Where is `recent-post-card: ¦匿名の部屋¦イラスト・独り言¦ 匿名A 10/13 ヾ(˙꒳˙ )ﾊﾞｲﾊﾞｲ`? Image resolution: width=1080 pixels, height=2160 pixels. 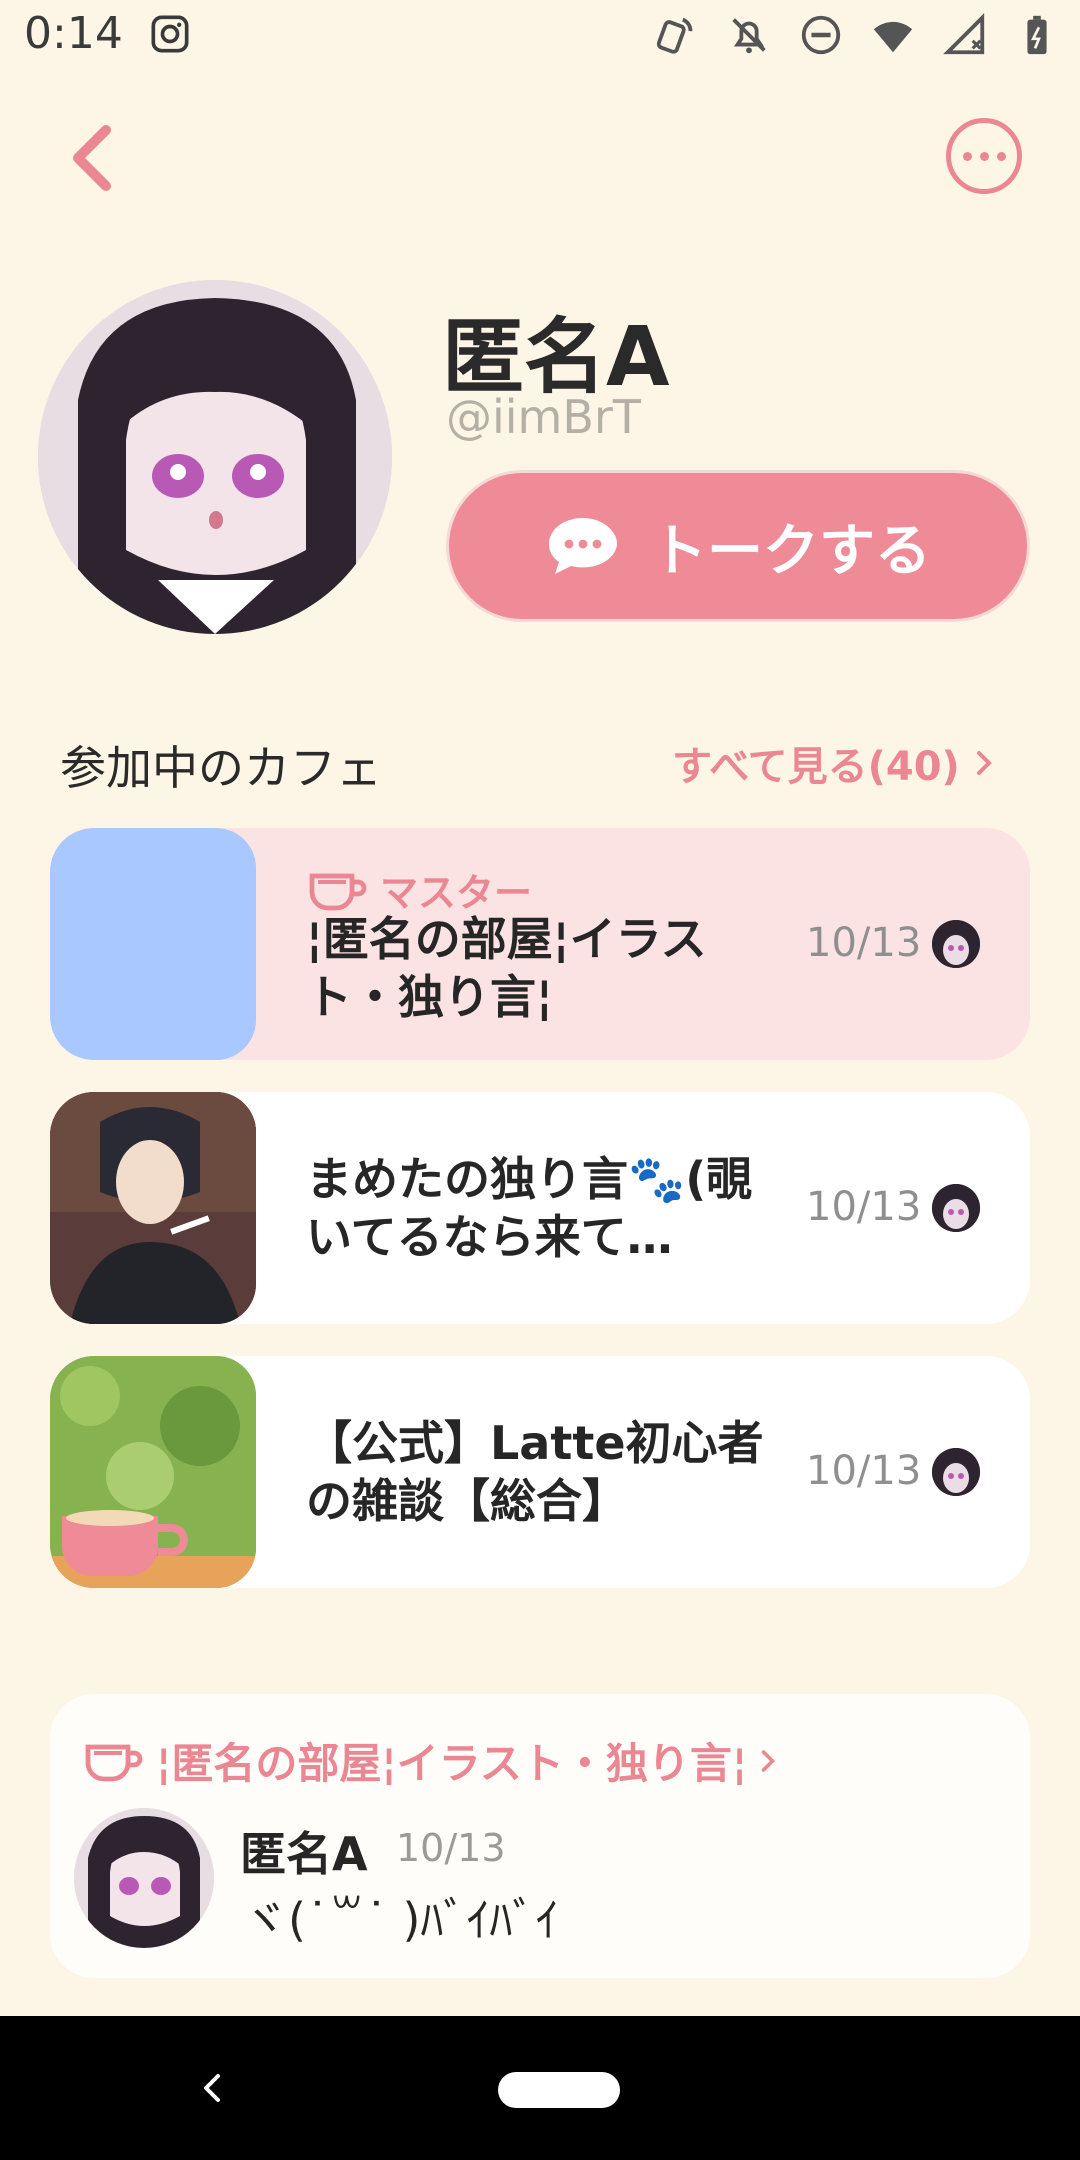 recent-post-card: ¦匿名の部屋¦イラスト・独り言¦ 匿名A 10/13 ヾ(˙꒳˙ )ﾊﾞｲﾊﾞｲ is located at coordinates (540, 1836).